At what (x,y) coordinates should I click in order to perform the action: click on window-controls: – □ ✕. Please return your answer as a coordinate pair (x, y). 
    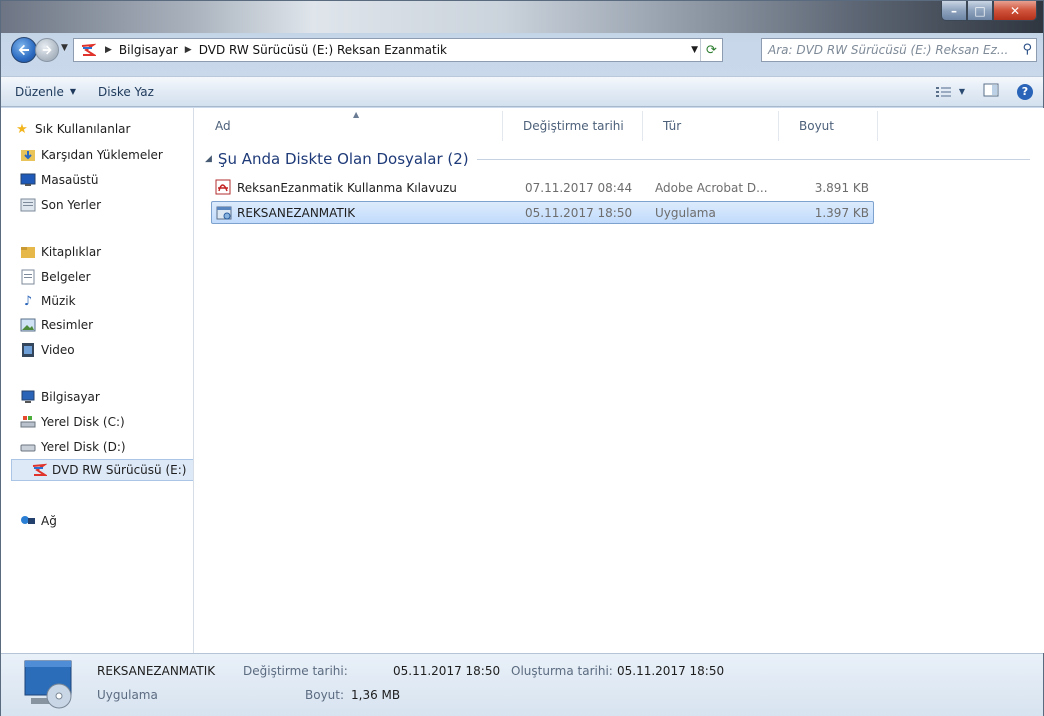
    Looking at the image, I should click on (989, 11).